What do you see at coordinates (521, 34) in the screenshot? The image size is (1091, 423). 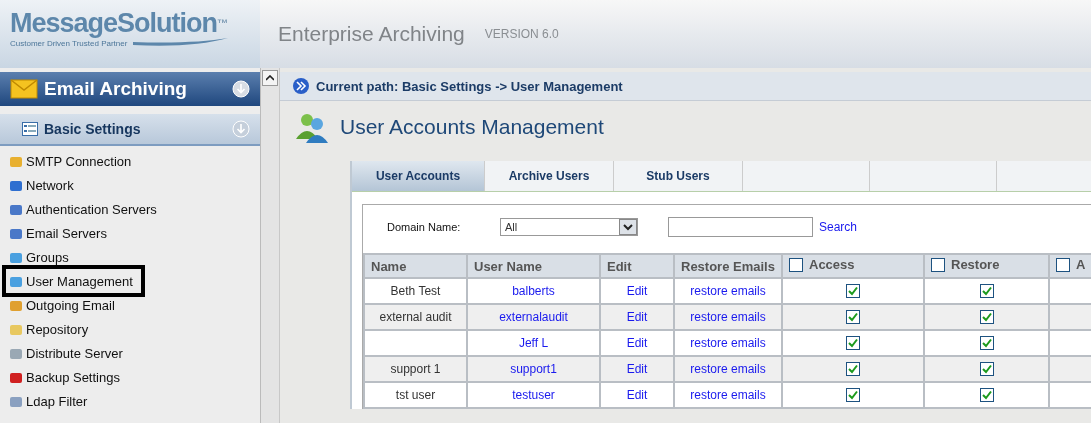 I see `version-label: VERSION 6.0` at bounding box center [521, 34].